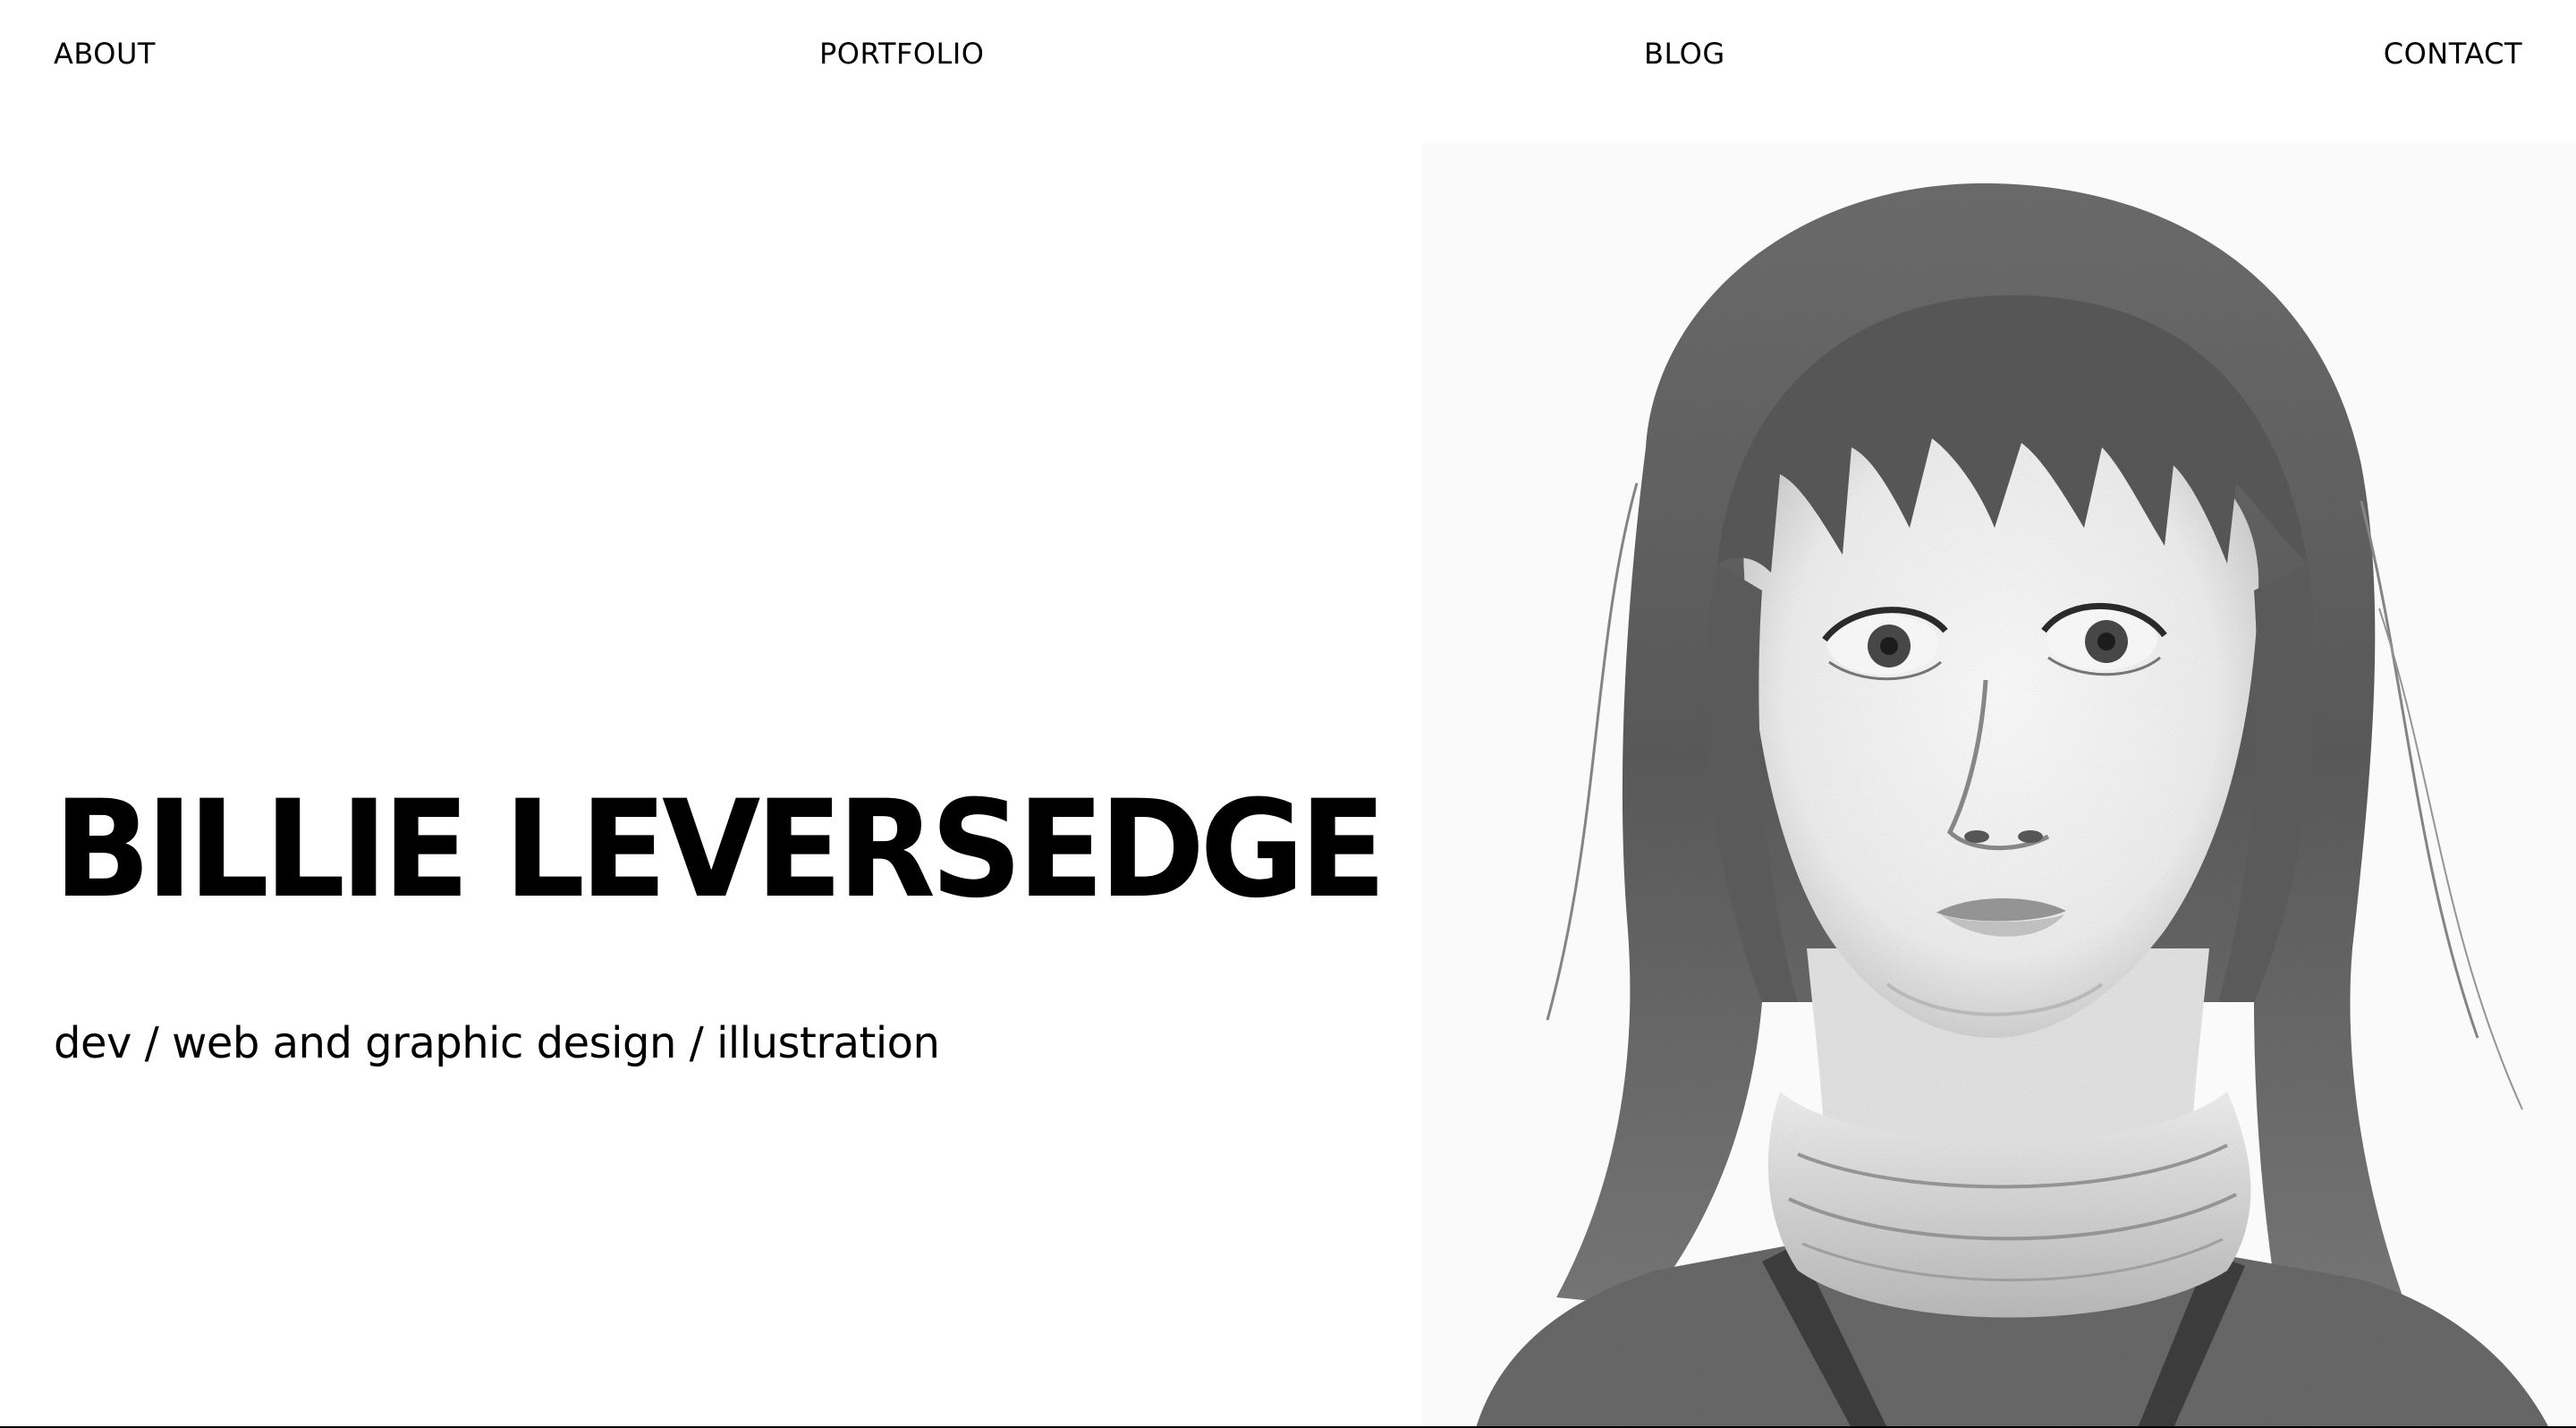  What do you see at coordinates (105, 53) in the screenshot?
I see `nav-about-link: ABOUT` at bounding box center [105, 53].